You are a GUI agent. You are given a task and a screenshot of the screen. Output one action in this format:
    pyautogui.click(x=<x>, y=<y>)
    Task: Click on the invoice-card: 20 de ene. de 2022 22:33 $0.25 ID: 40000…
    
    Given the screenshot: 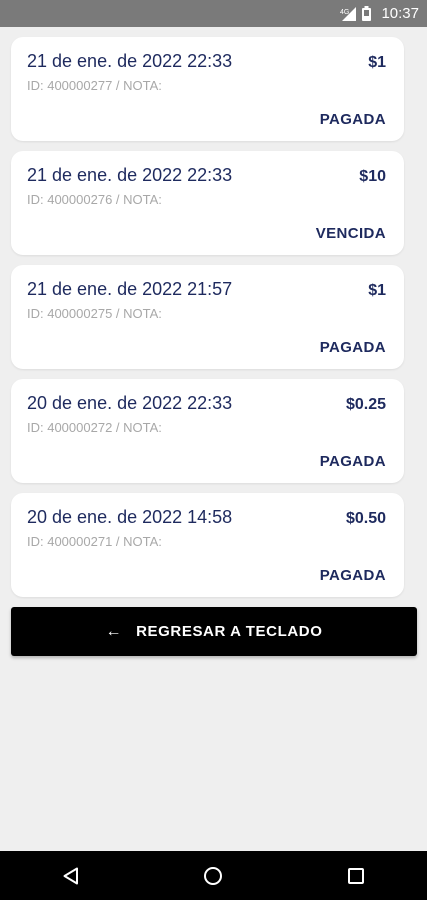 What is the action you would take?
    pyautogui.click(x=207, y=431)
    